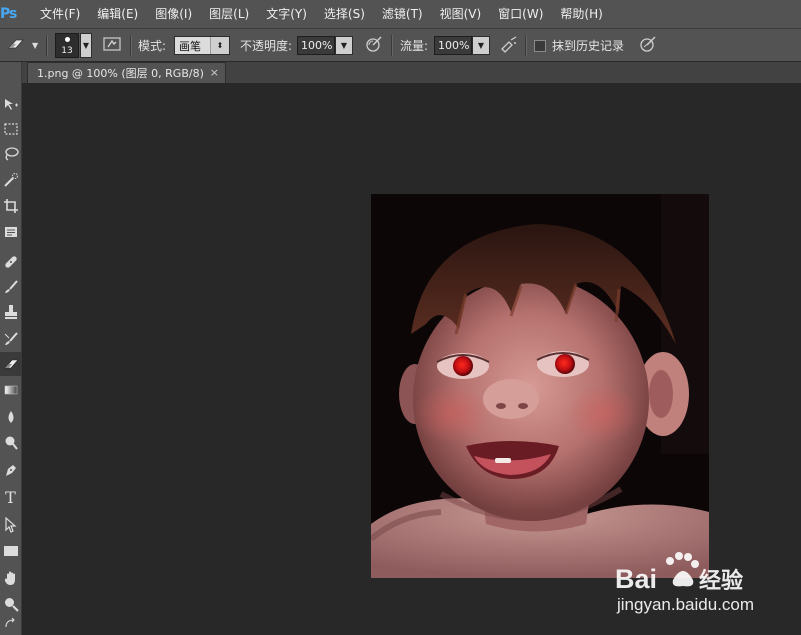 This screenshot has height=635, width=801. What do you see at coordinates (10, 312) in the screenshot?
I see `clone-stamp-tool-icon` at bounding box center [10, 312].